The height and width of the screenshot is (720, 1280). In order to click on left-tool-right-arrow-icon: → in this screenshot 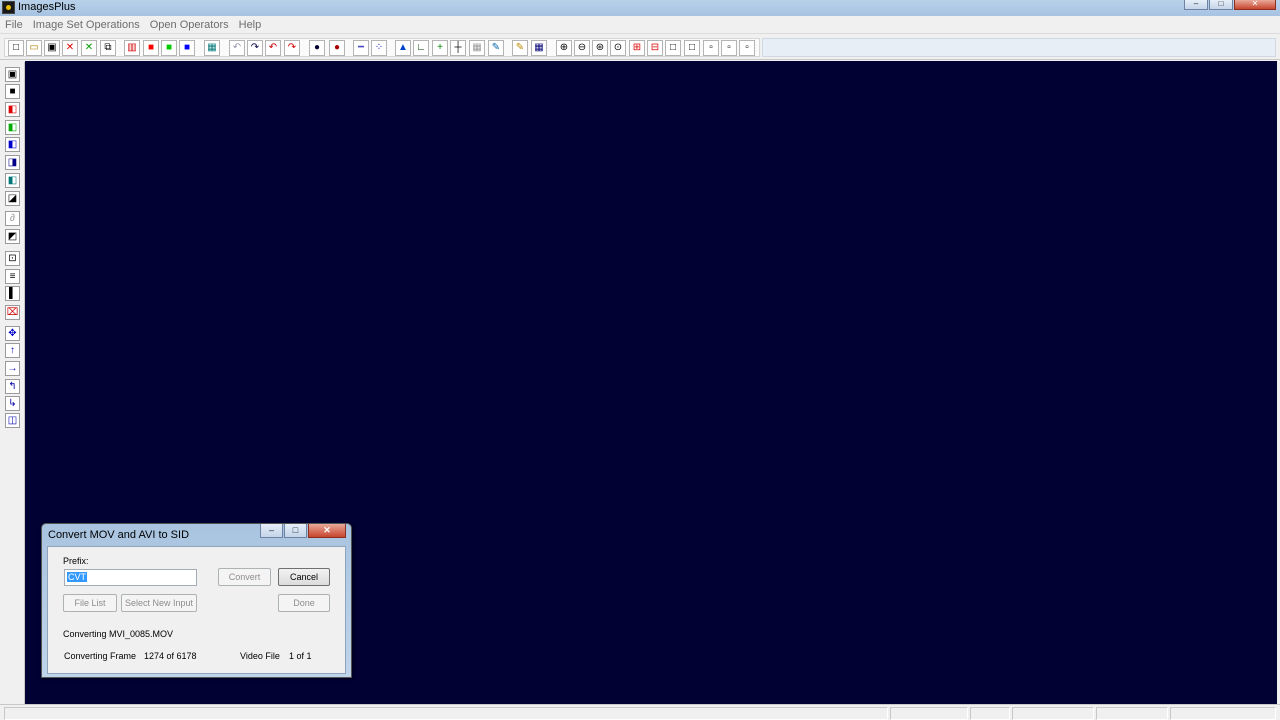, I will do `click(12, 368)`.